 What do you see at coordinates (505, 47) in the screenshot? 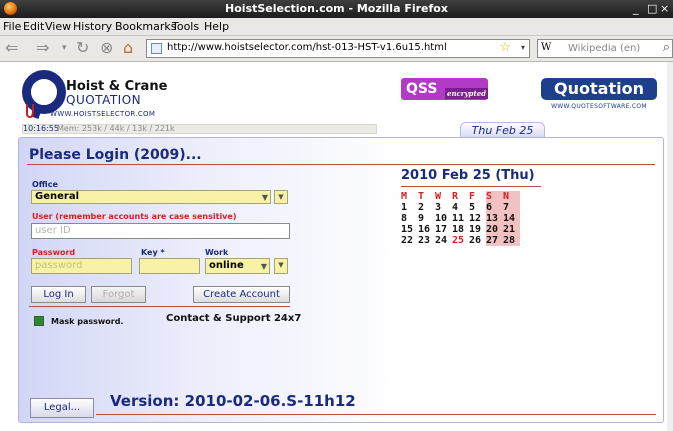
I see `bookmark-star-icon: ☆` at bounding box center [505, 47].